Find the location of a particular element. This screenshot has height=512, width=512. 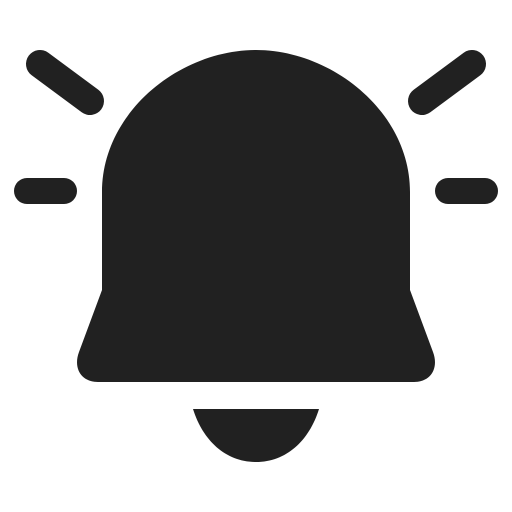

ray-top-right-icon is located at coordinates (447, 82).